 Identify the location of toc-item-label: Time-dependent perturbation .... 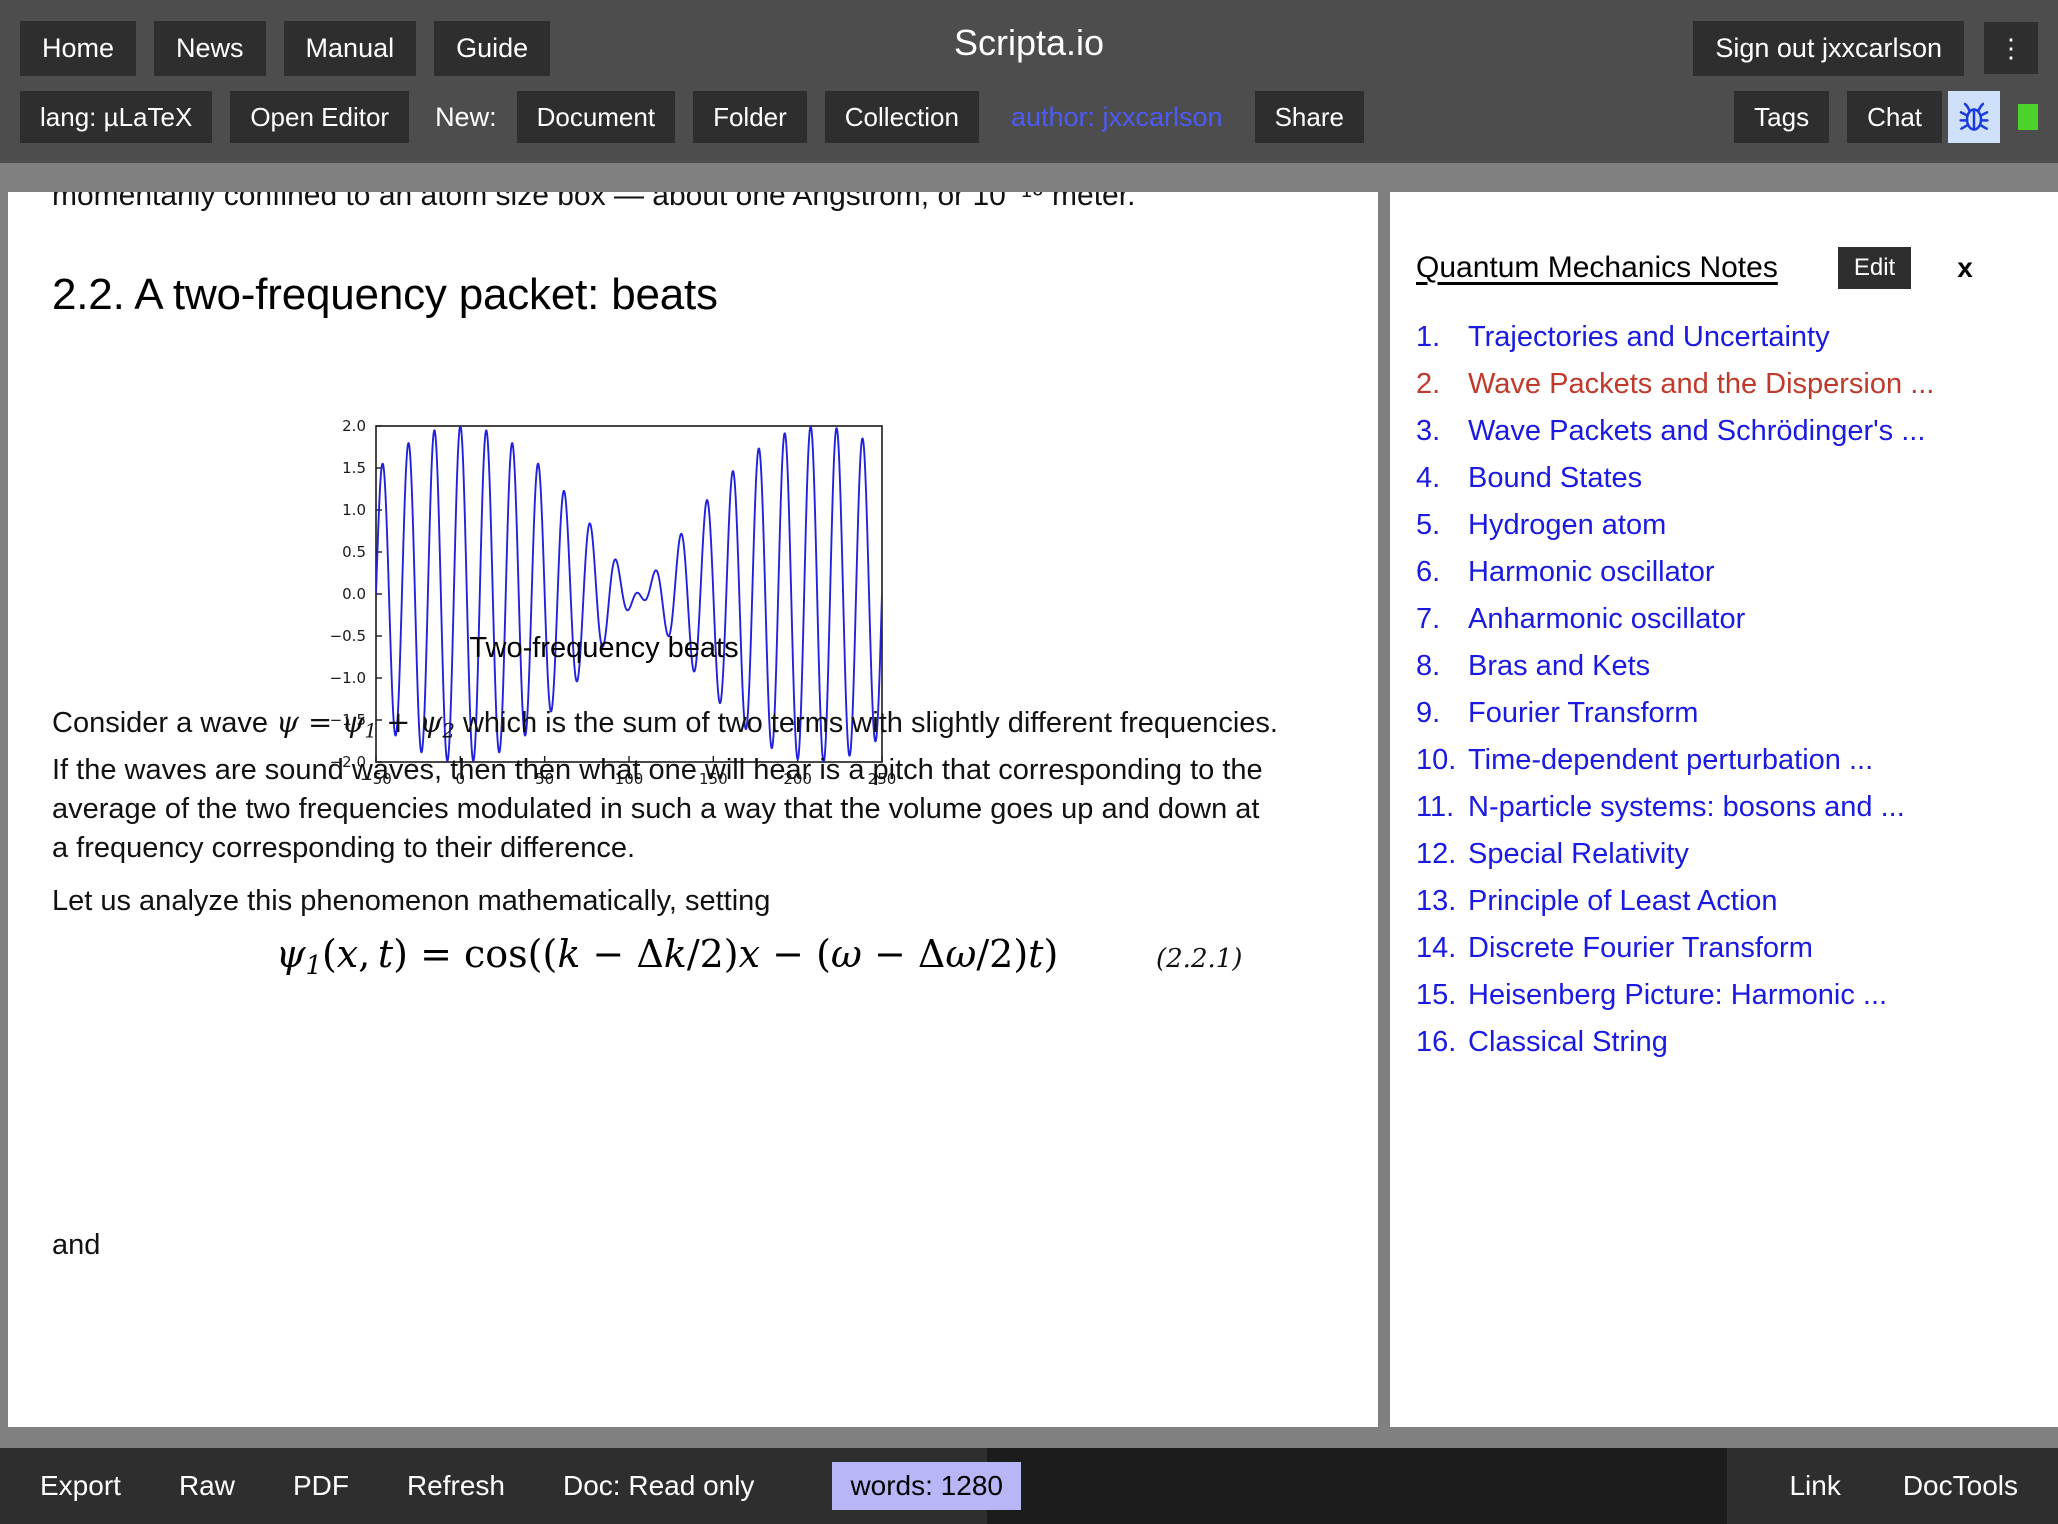
(1671, 760).